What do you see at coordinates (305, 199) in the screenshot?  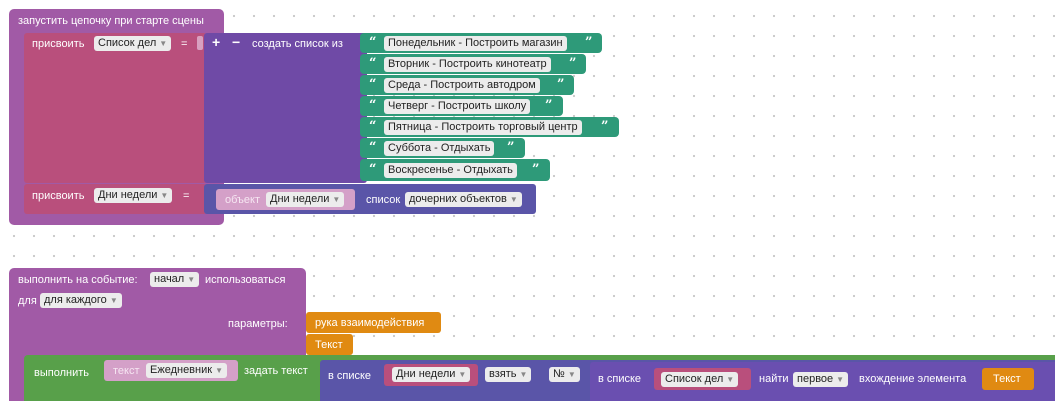 I see `object-dropdown: Дни недели ▼` at bounding box center [305, 199].